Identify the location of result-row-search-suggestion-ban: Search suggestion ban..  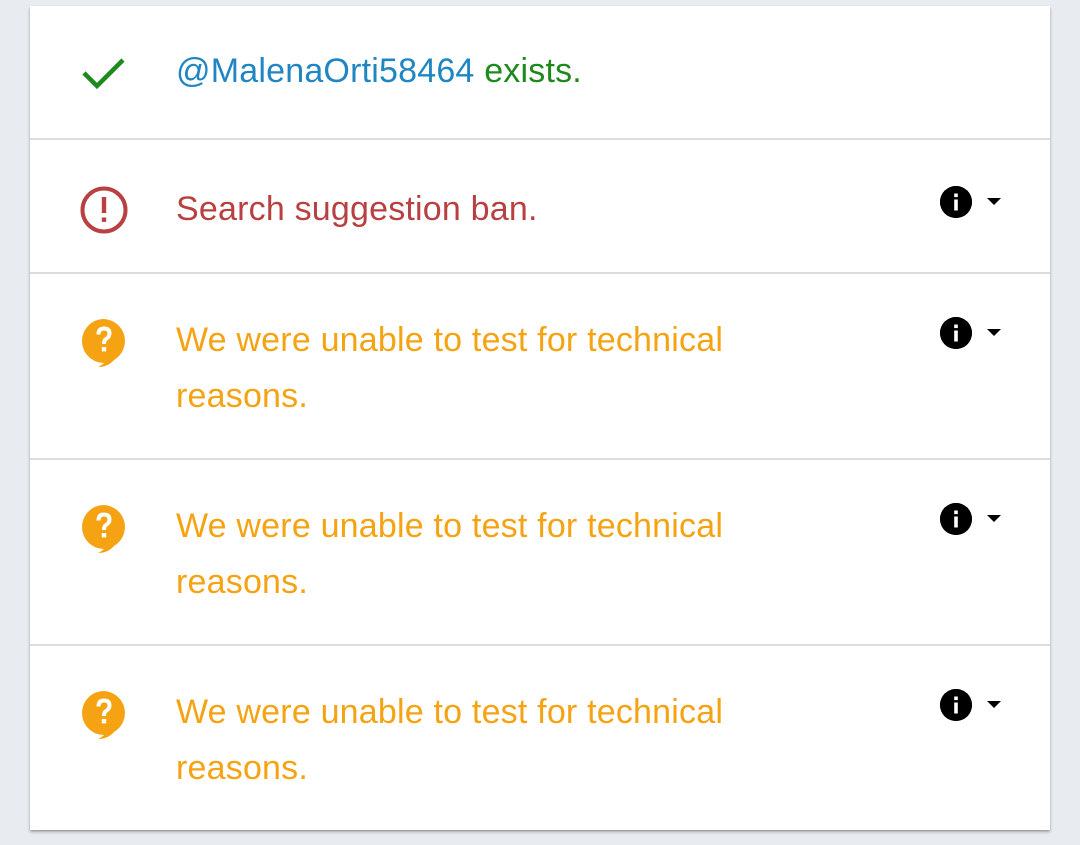
(540, 207).